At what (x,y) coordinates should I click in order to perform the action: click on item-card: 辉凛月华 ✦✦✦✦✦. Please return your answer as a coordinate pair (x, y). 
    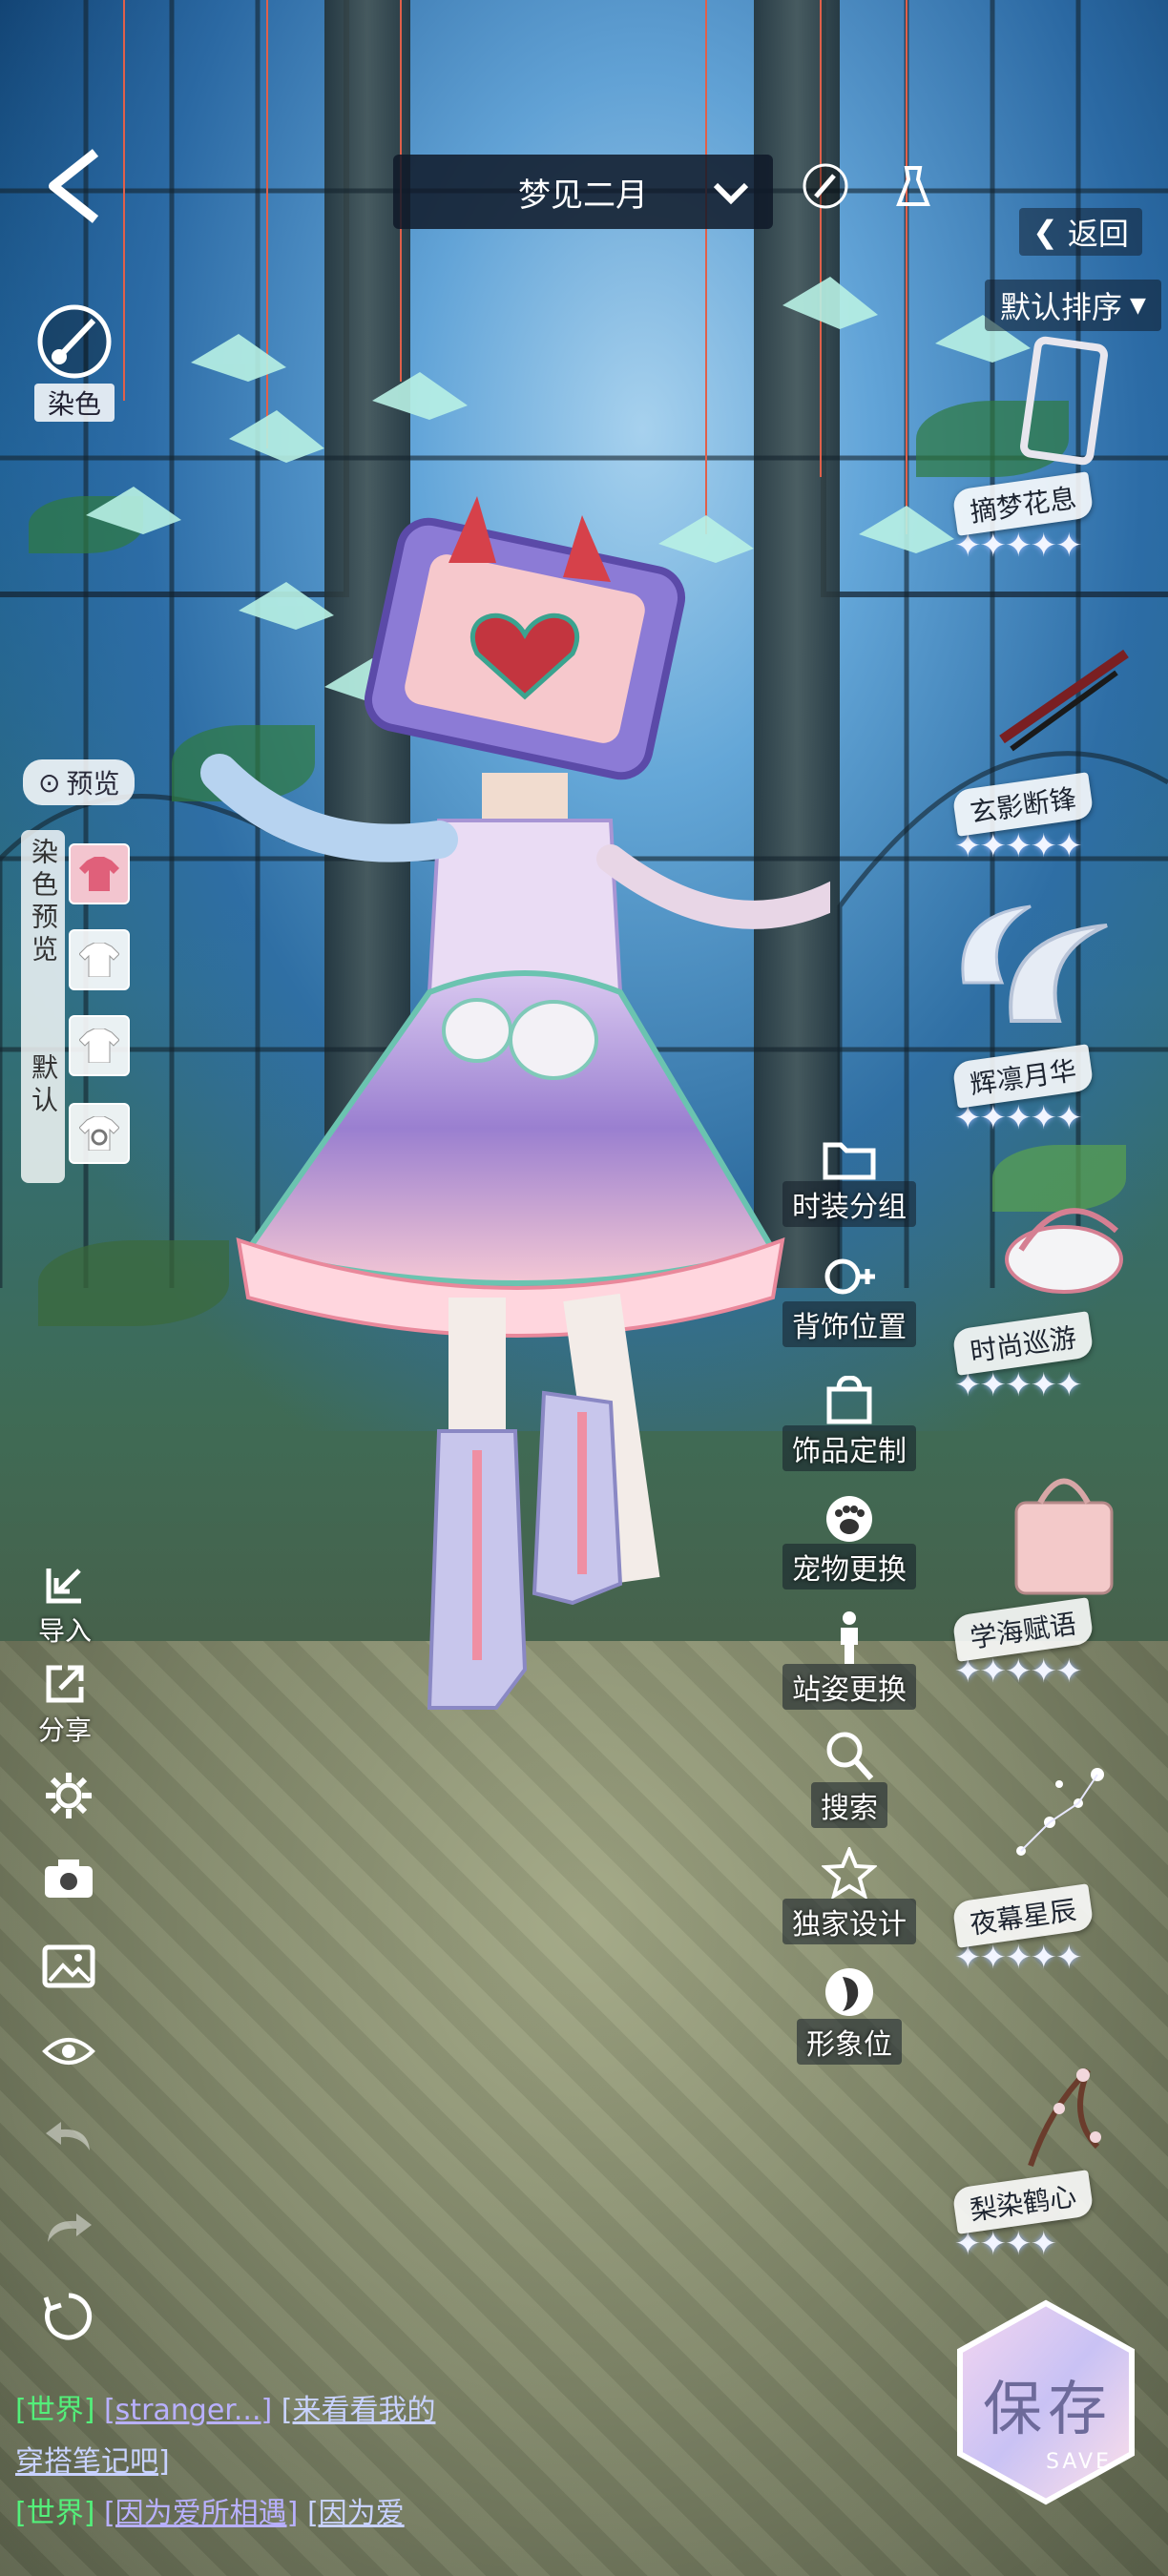
    Looking at the image, I should click on (1053, 1021).